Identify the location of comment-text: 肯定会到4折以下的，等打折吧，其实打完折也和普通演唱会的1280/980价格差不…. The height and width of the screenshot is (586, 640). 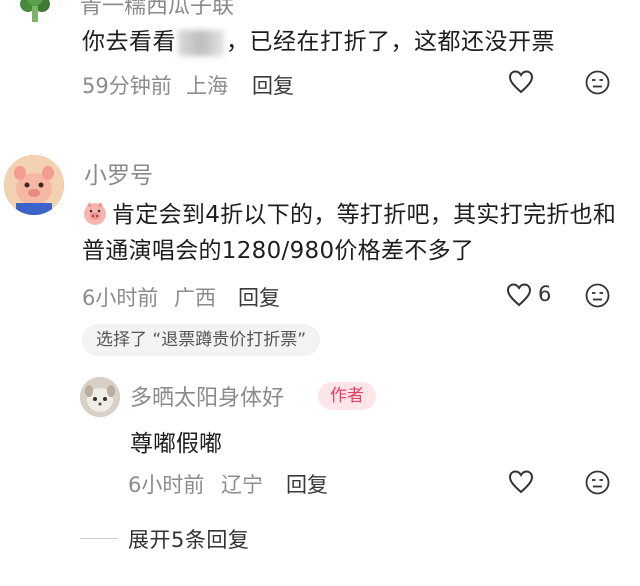
(352, 233).